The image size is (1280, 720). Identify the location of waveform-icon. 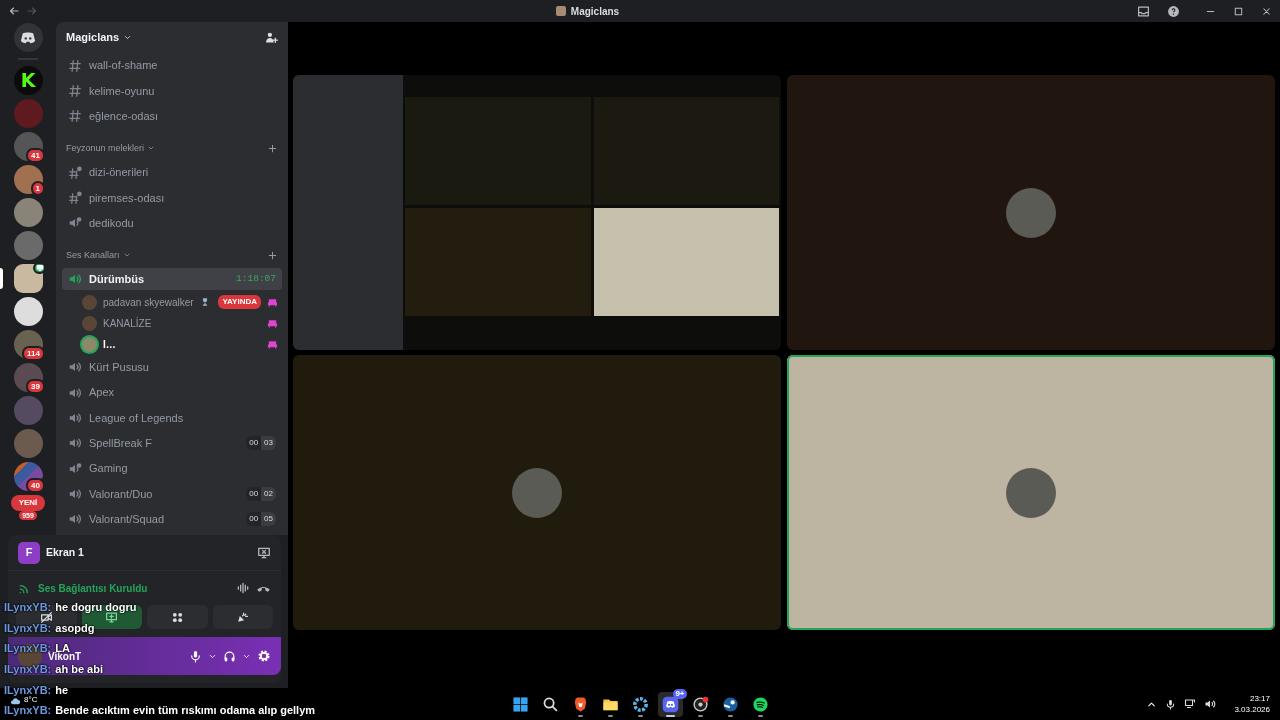
(243, 588).